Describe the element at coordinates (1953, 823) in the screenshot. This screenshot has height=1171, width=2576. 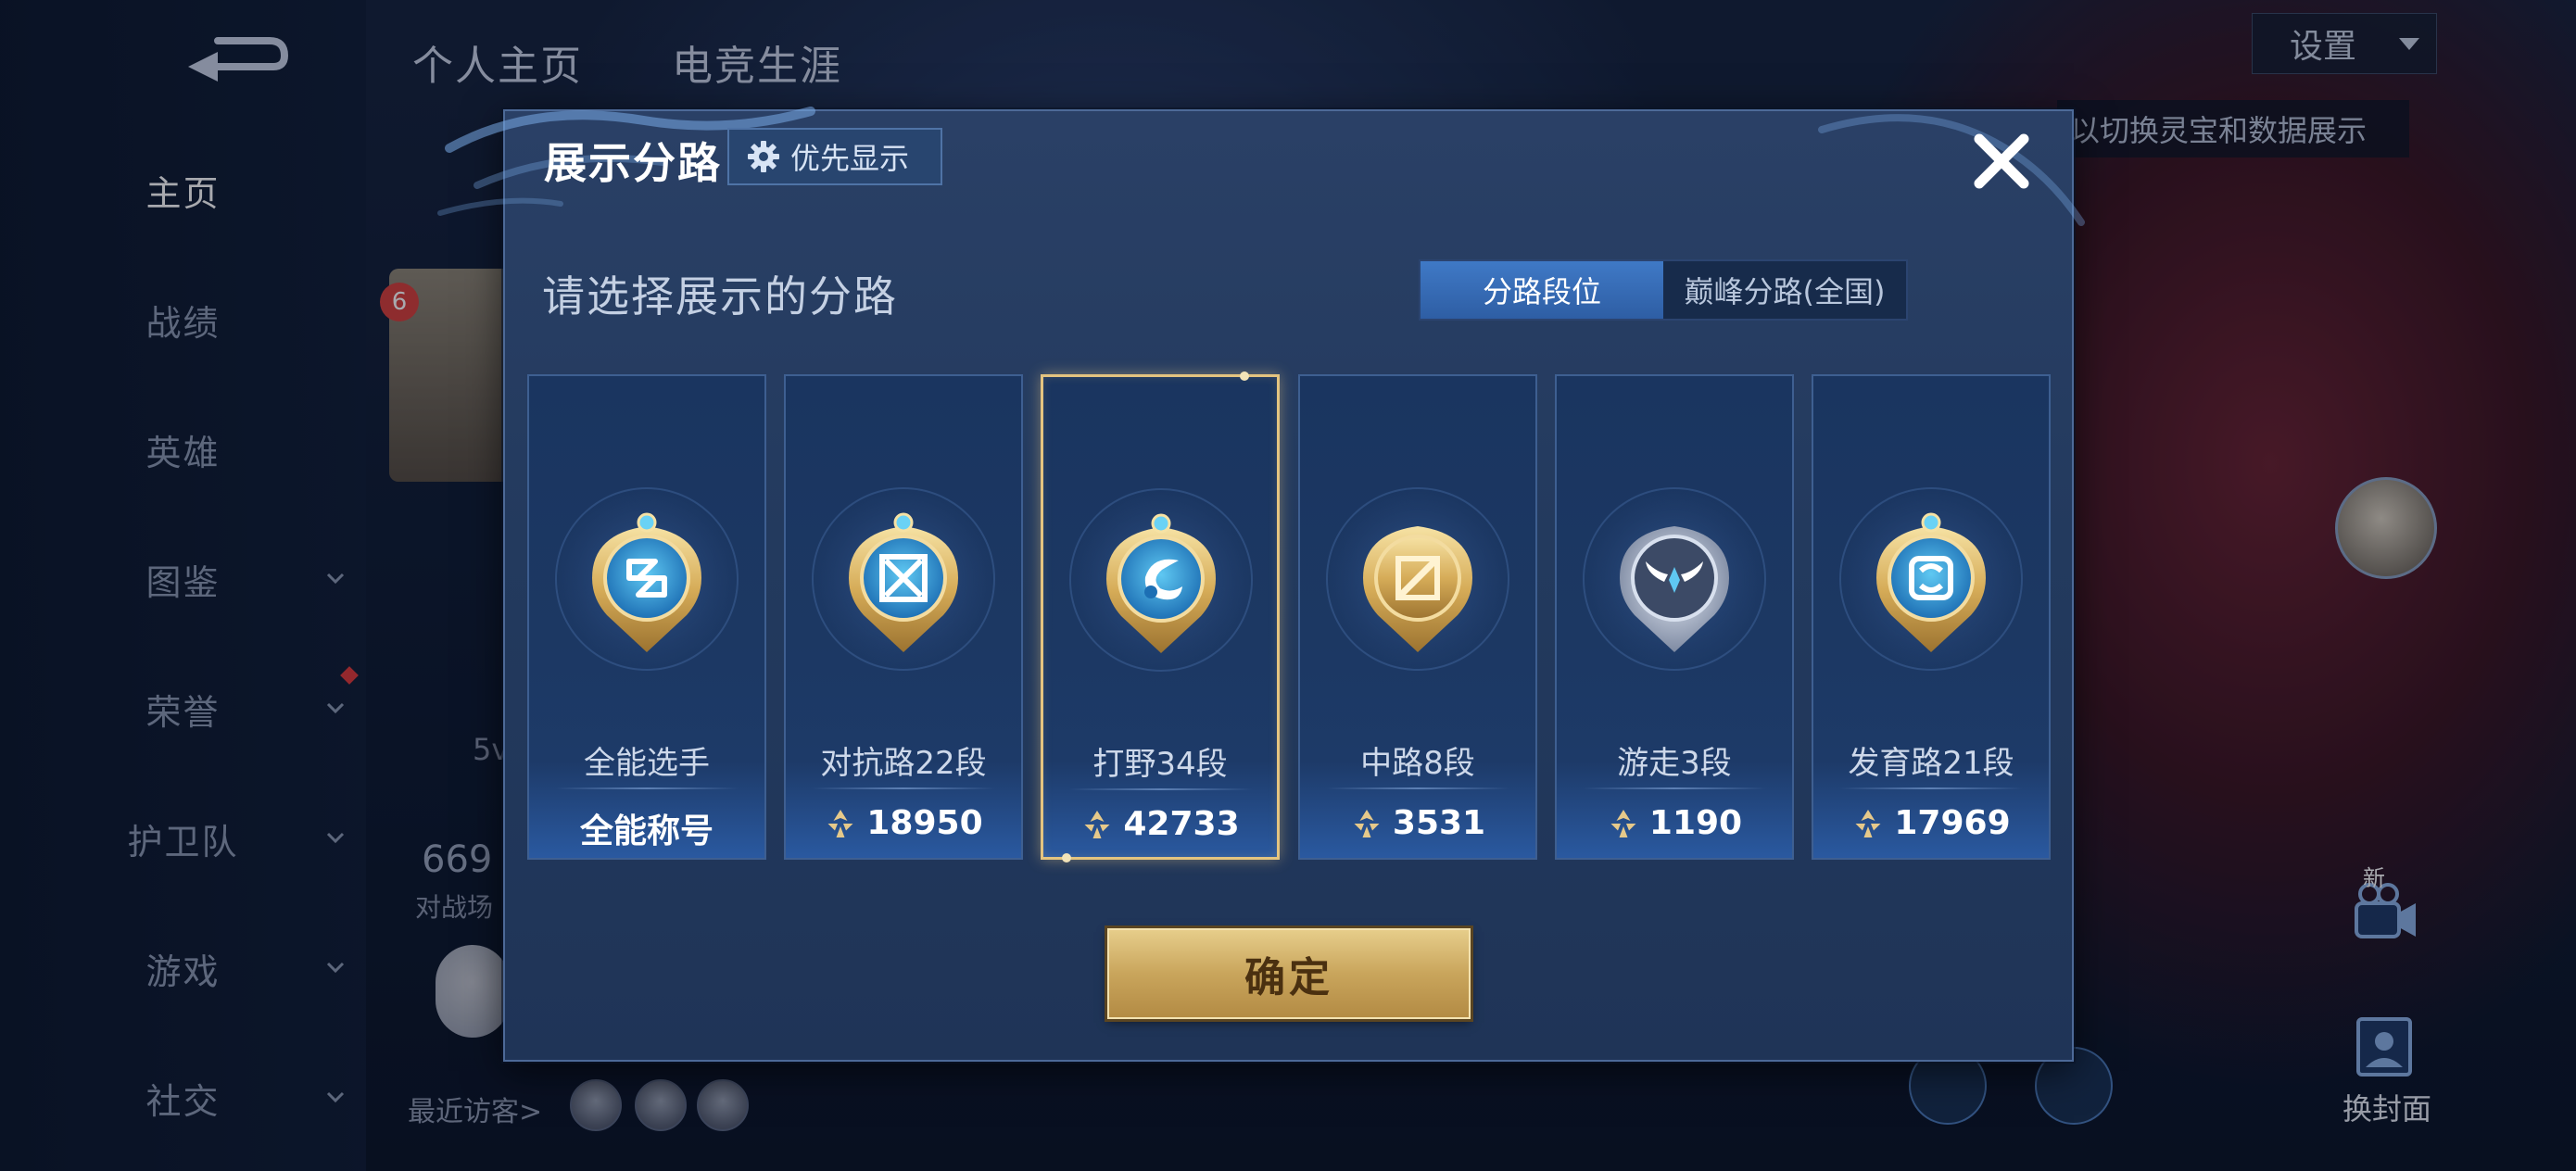
I see `lane-card-value-text: 17969` at that location.